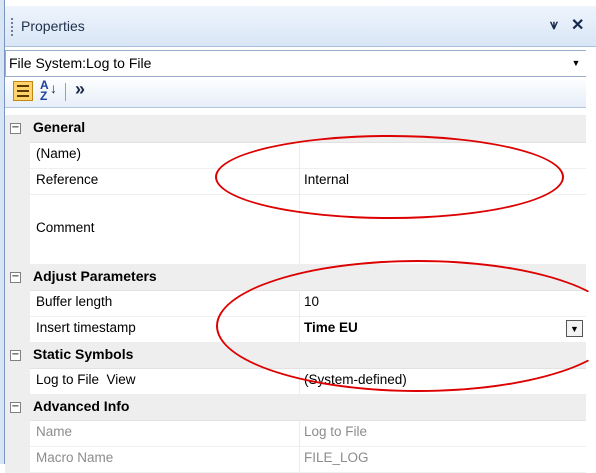 The width and height of the screenshot is (596, 473). I want to click on property-row-name: (Name), so click(295, 155).